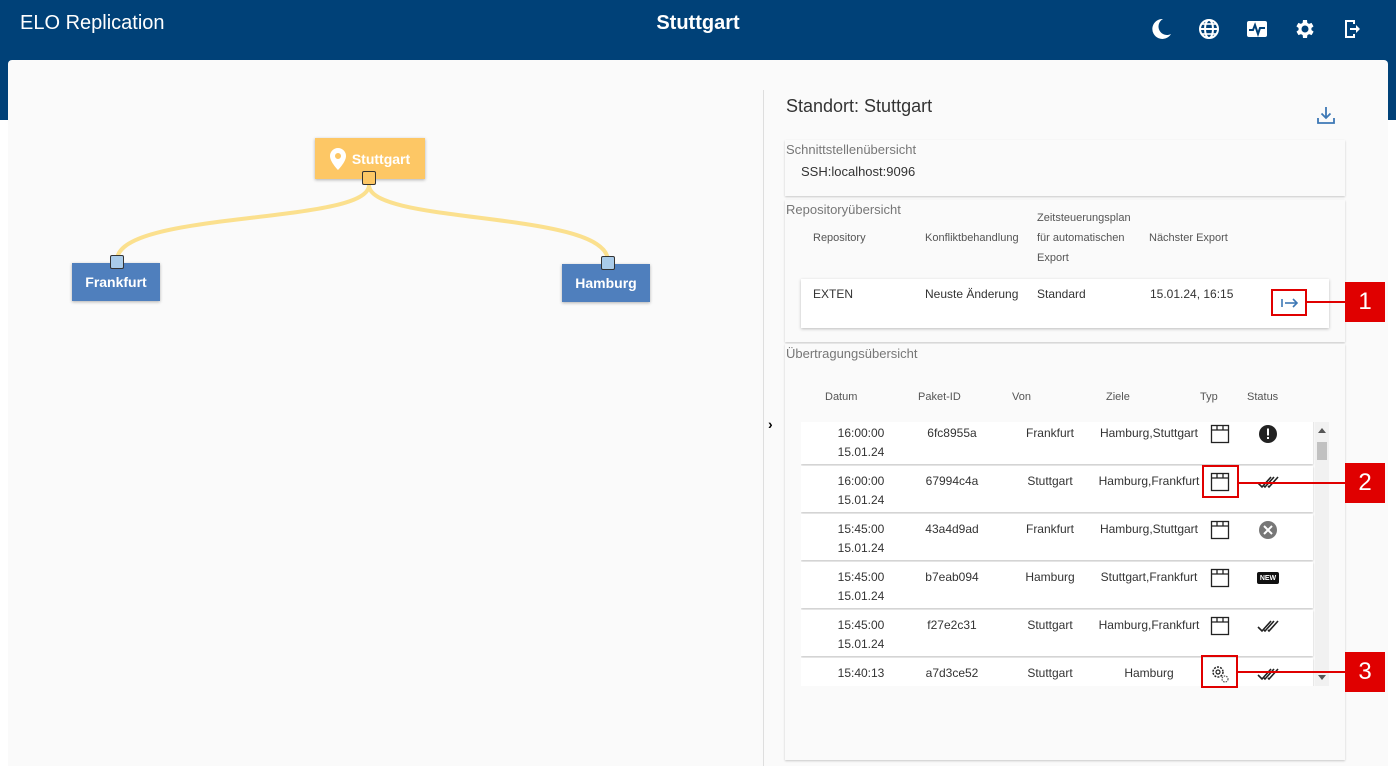 Image resolution: width=1396 pixels, height=766 pixels. I want to click on panel-divider, so click(763, 428).